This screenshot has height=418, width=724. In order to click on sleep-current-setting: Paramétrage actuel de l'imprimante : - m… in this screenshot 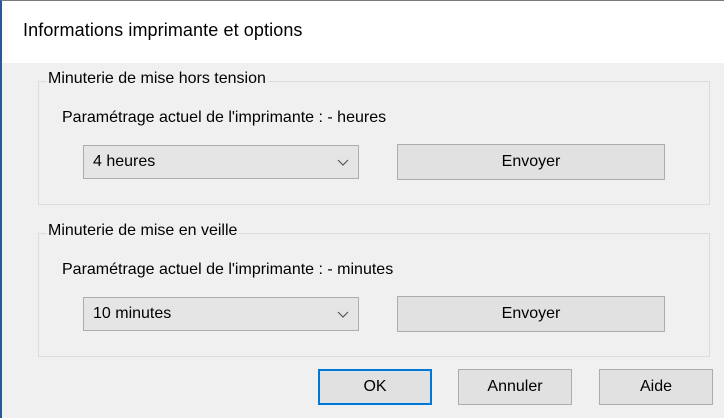, I will do `click(228, 269)`.